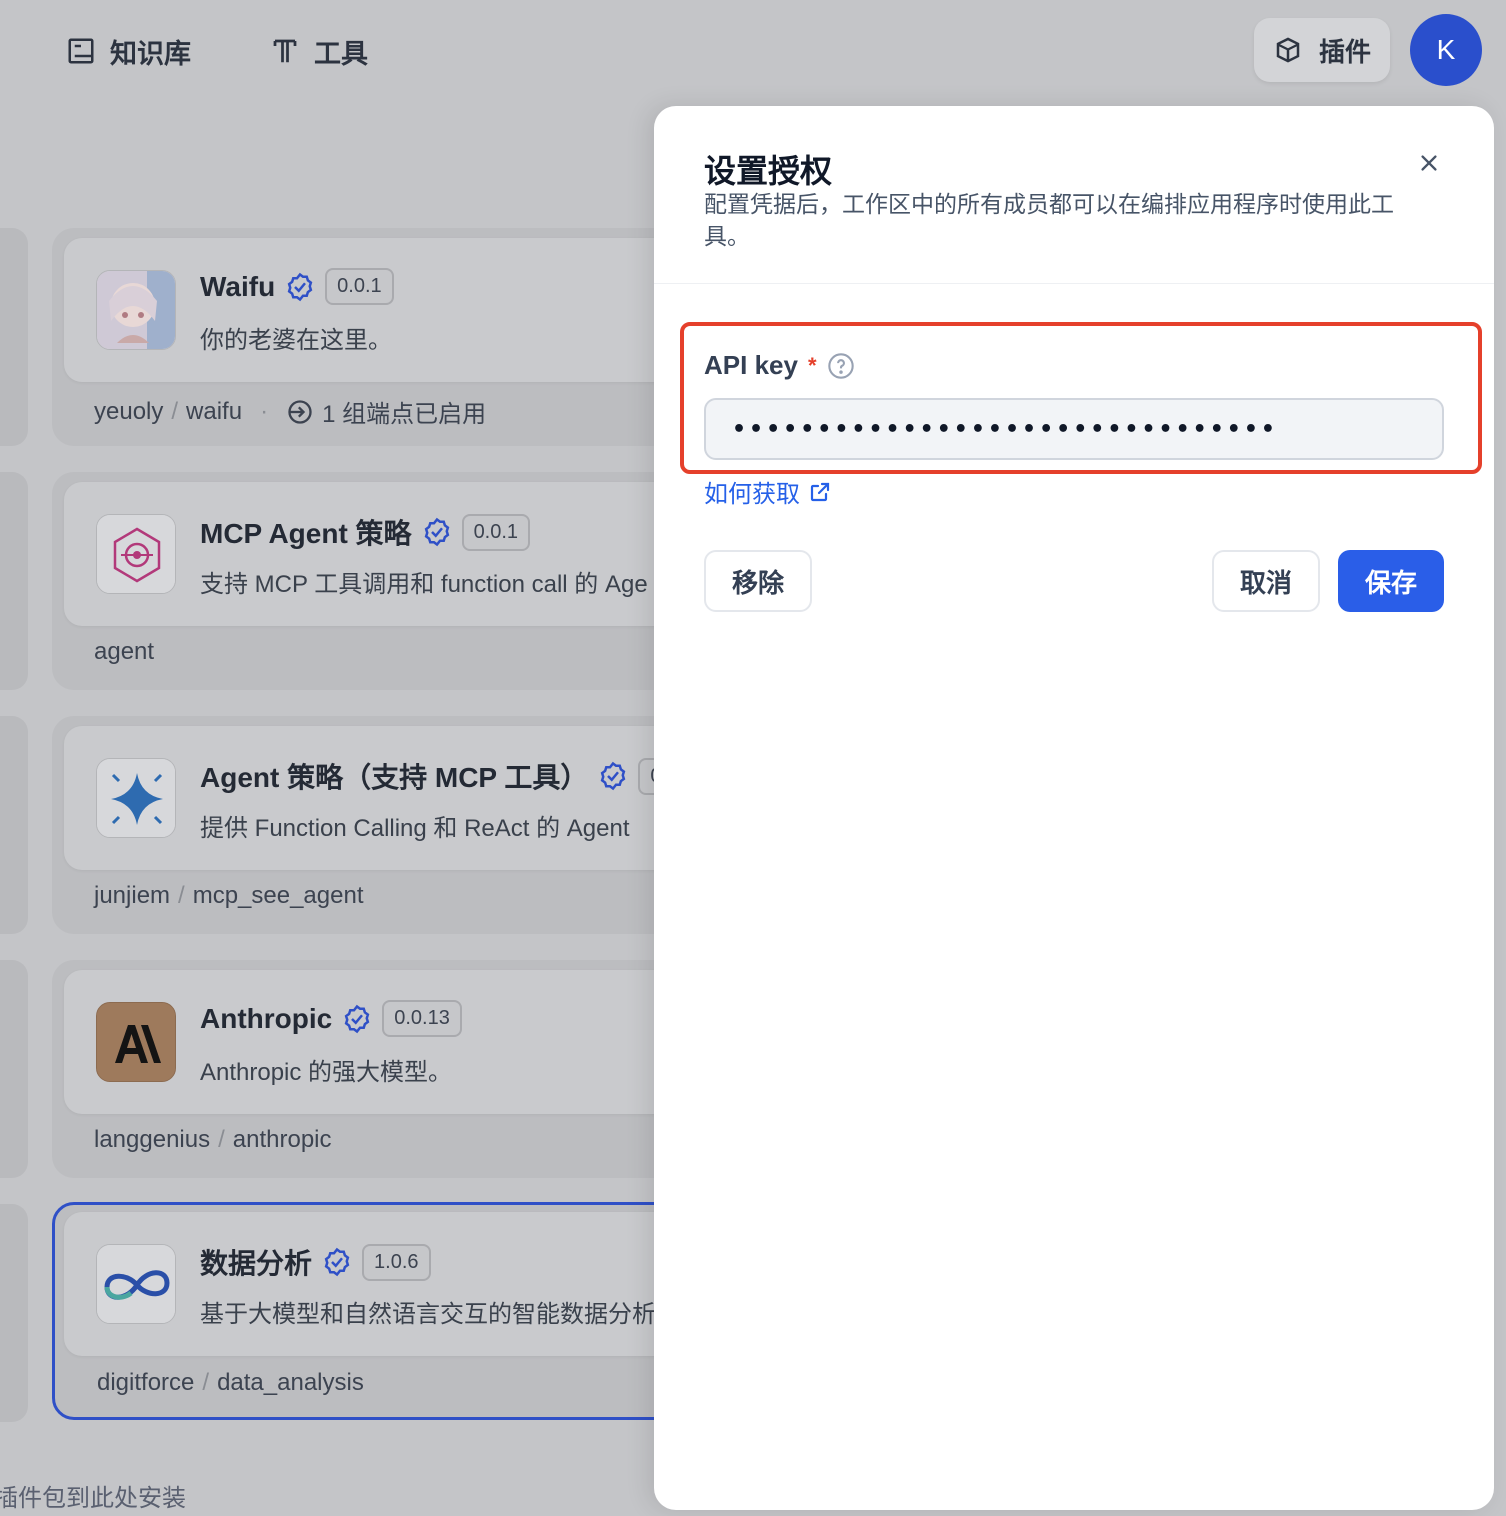  Describe the element at coordinates (758, 581) in the screenshot. I see `remove-button: 移除` at that location.